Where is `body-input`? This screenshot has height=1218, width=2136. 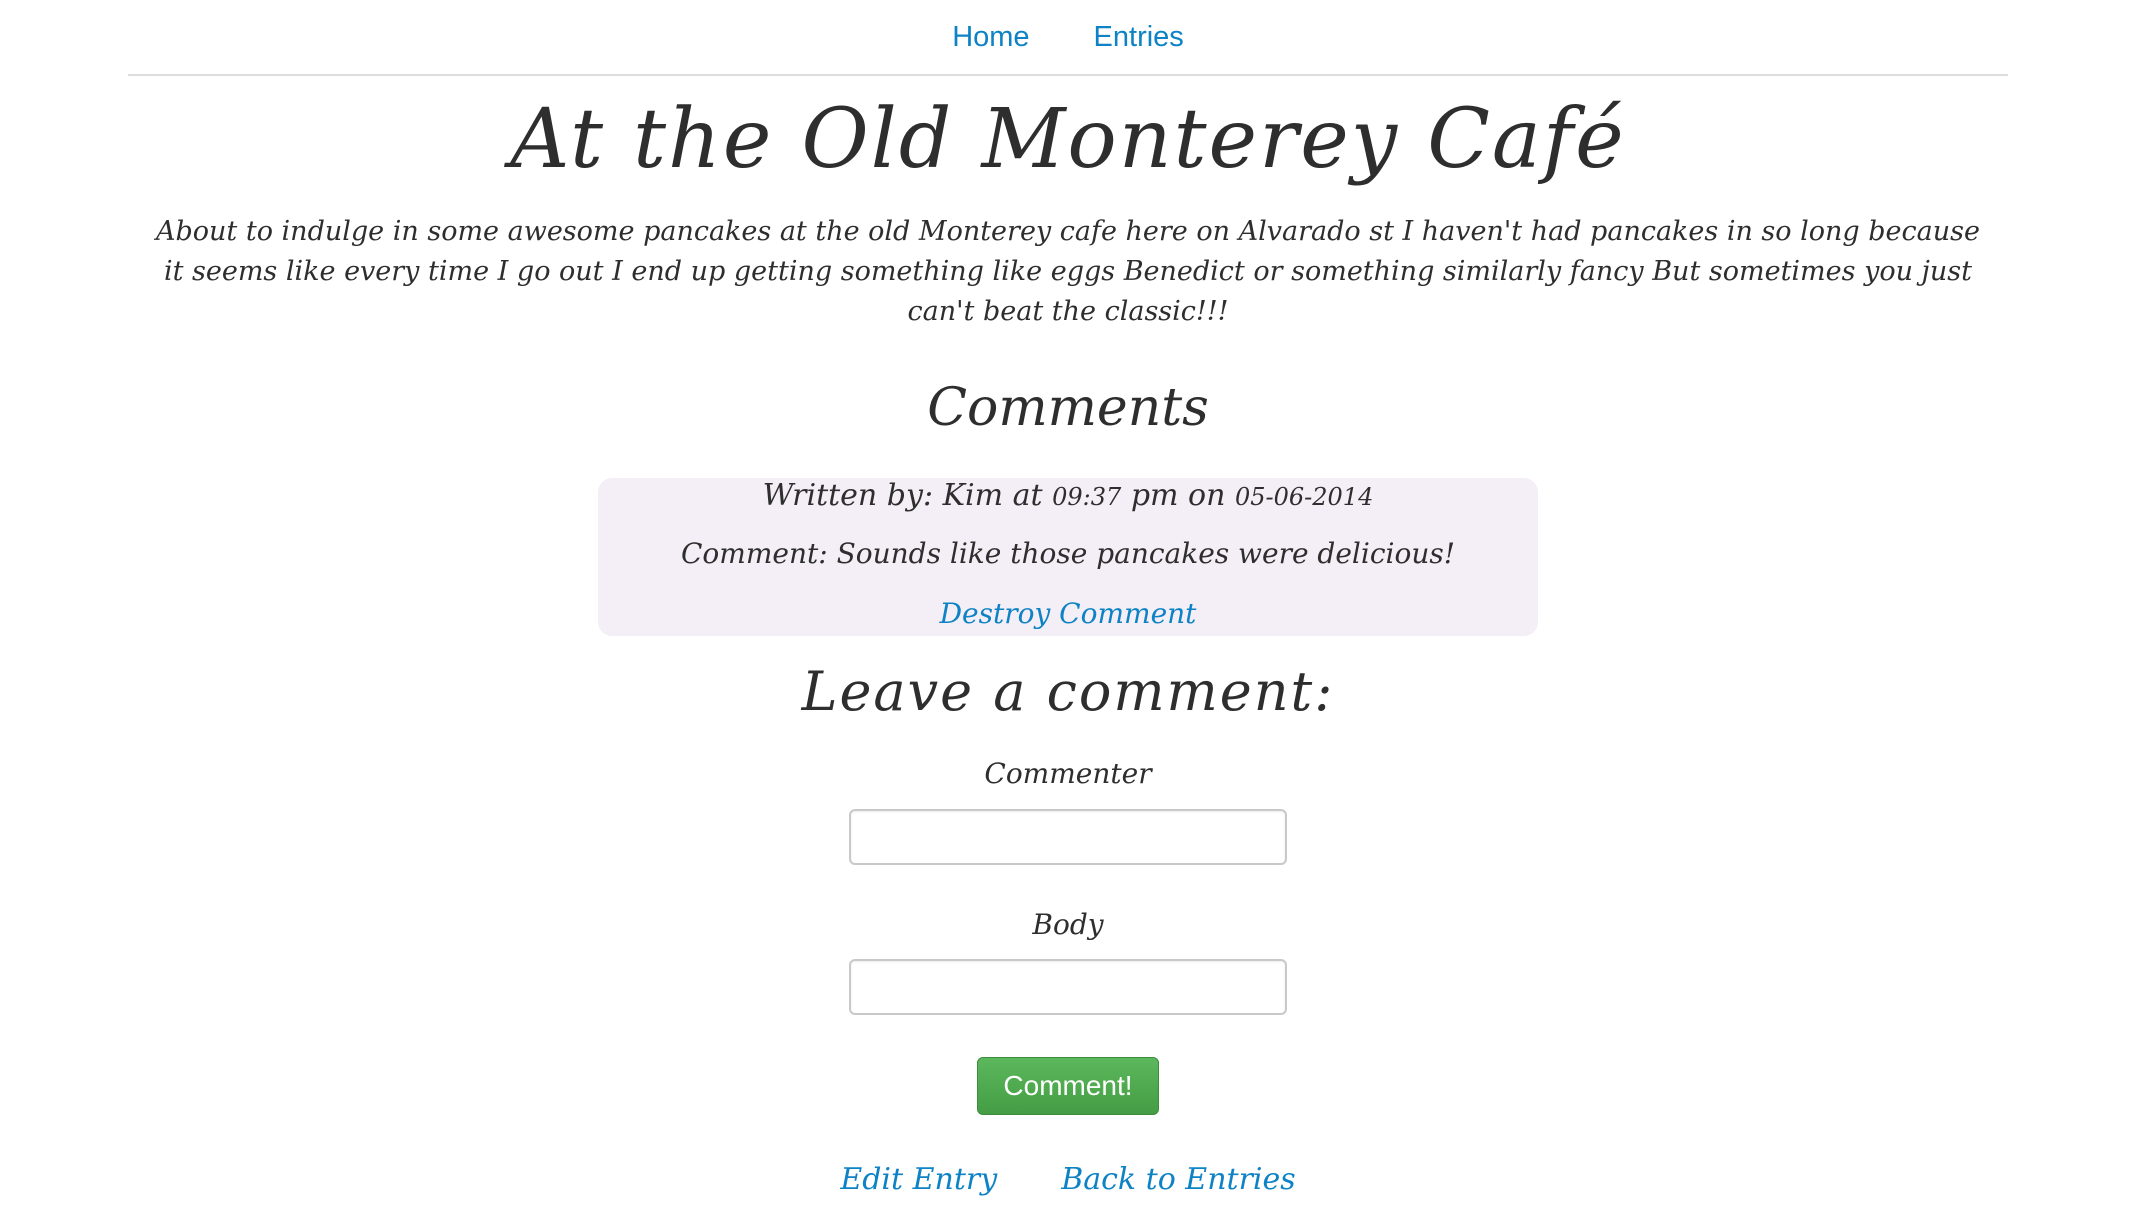
body-input is located at coordinates (1068, 987).